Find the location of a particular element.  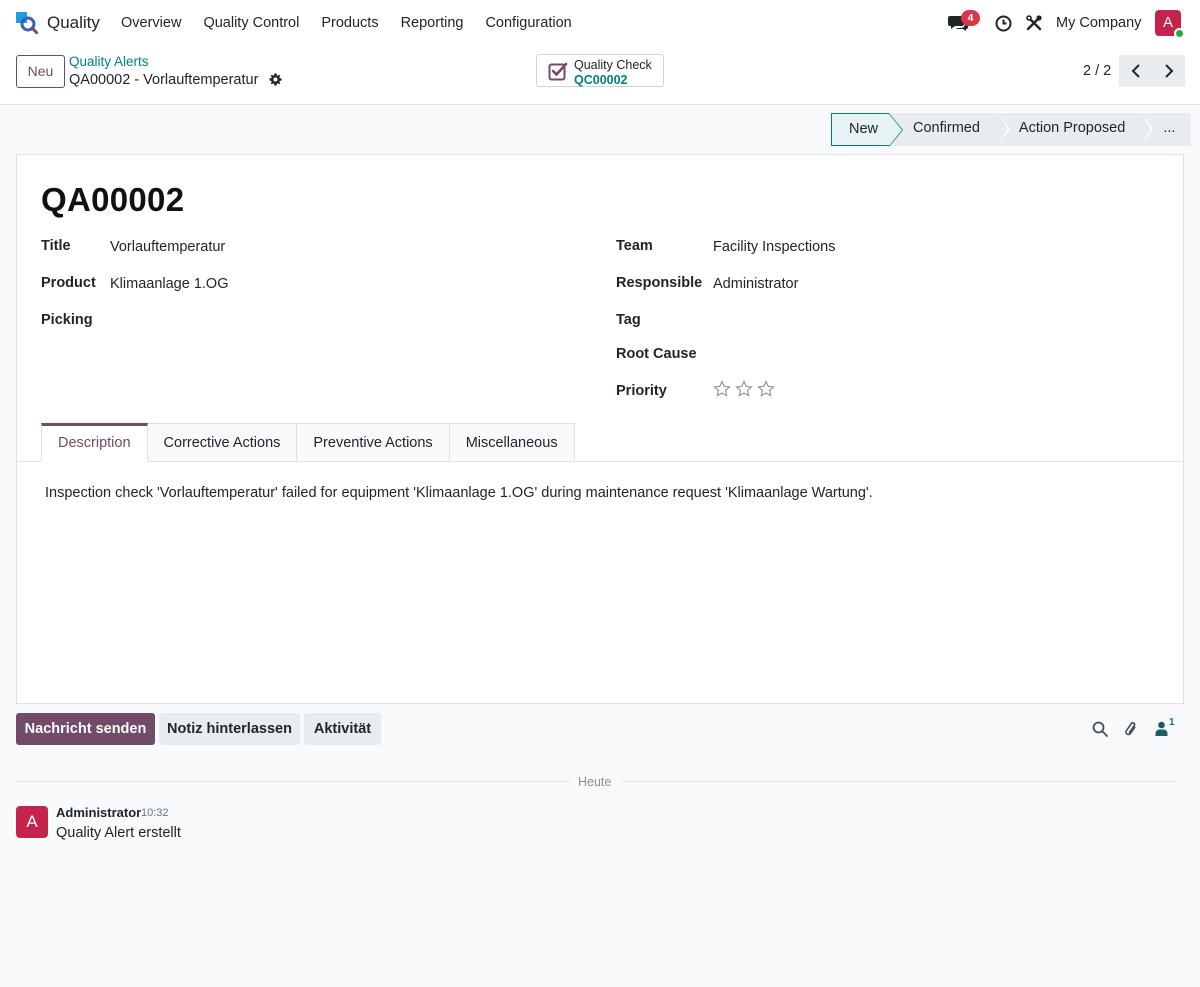

pager-value: 2 / 2 is located at coordinates (1097, 71).